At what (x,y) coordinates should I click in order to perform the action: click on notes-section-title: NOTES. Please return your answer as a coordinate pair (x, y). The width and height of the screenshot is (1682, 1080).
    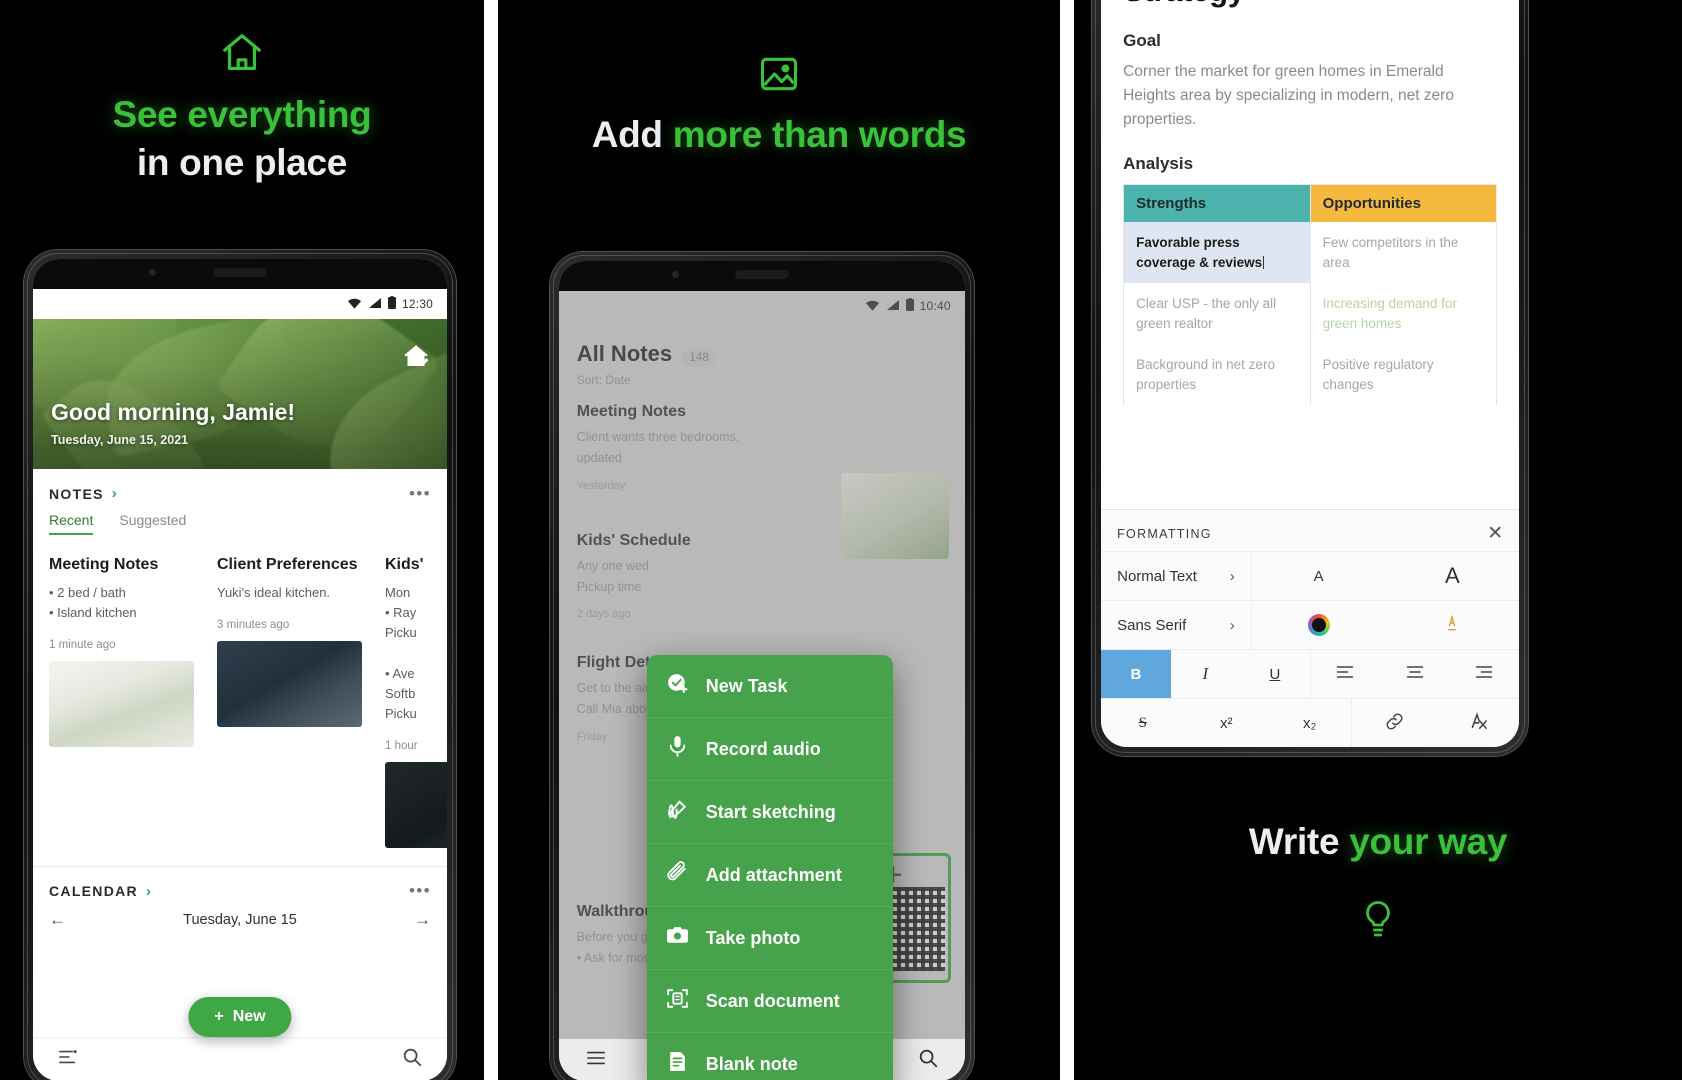
    Looking at the image, I should click on (76, 493).